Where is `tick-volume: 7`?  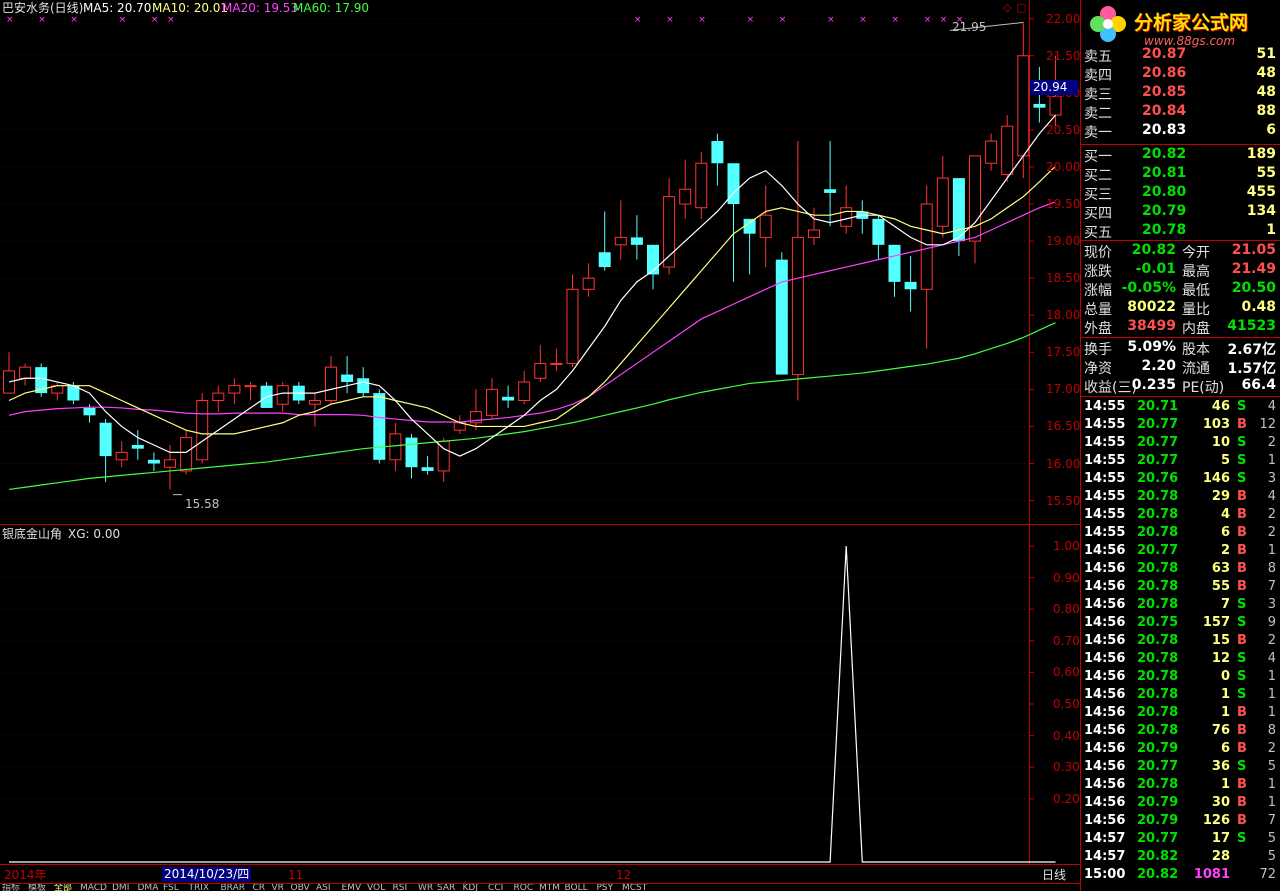 tick-volume: 7 is located at coordinates (1225, 604).